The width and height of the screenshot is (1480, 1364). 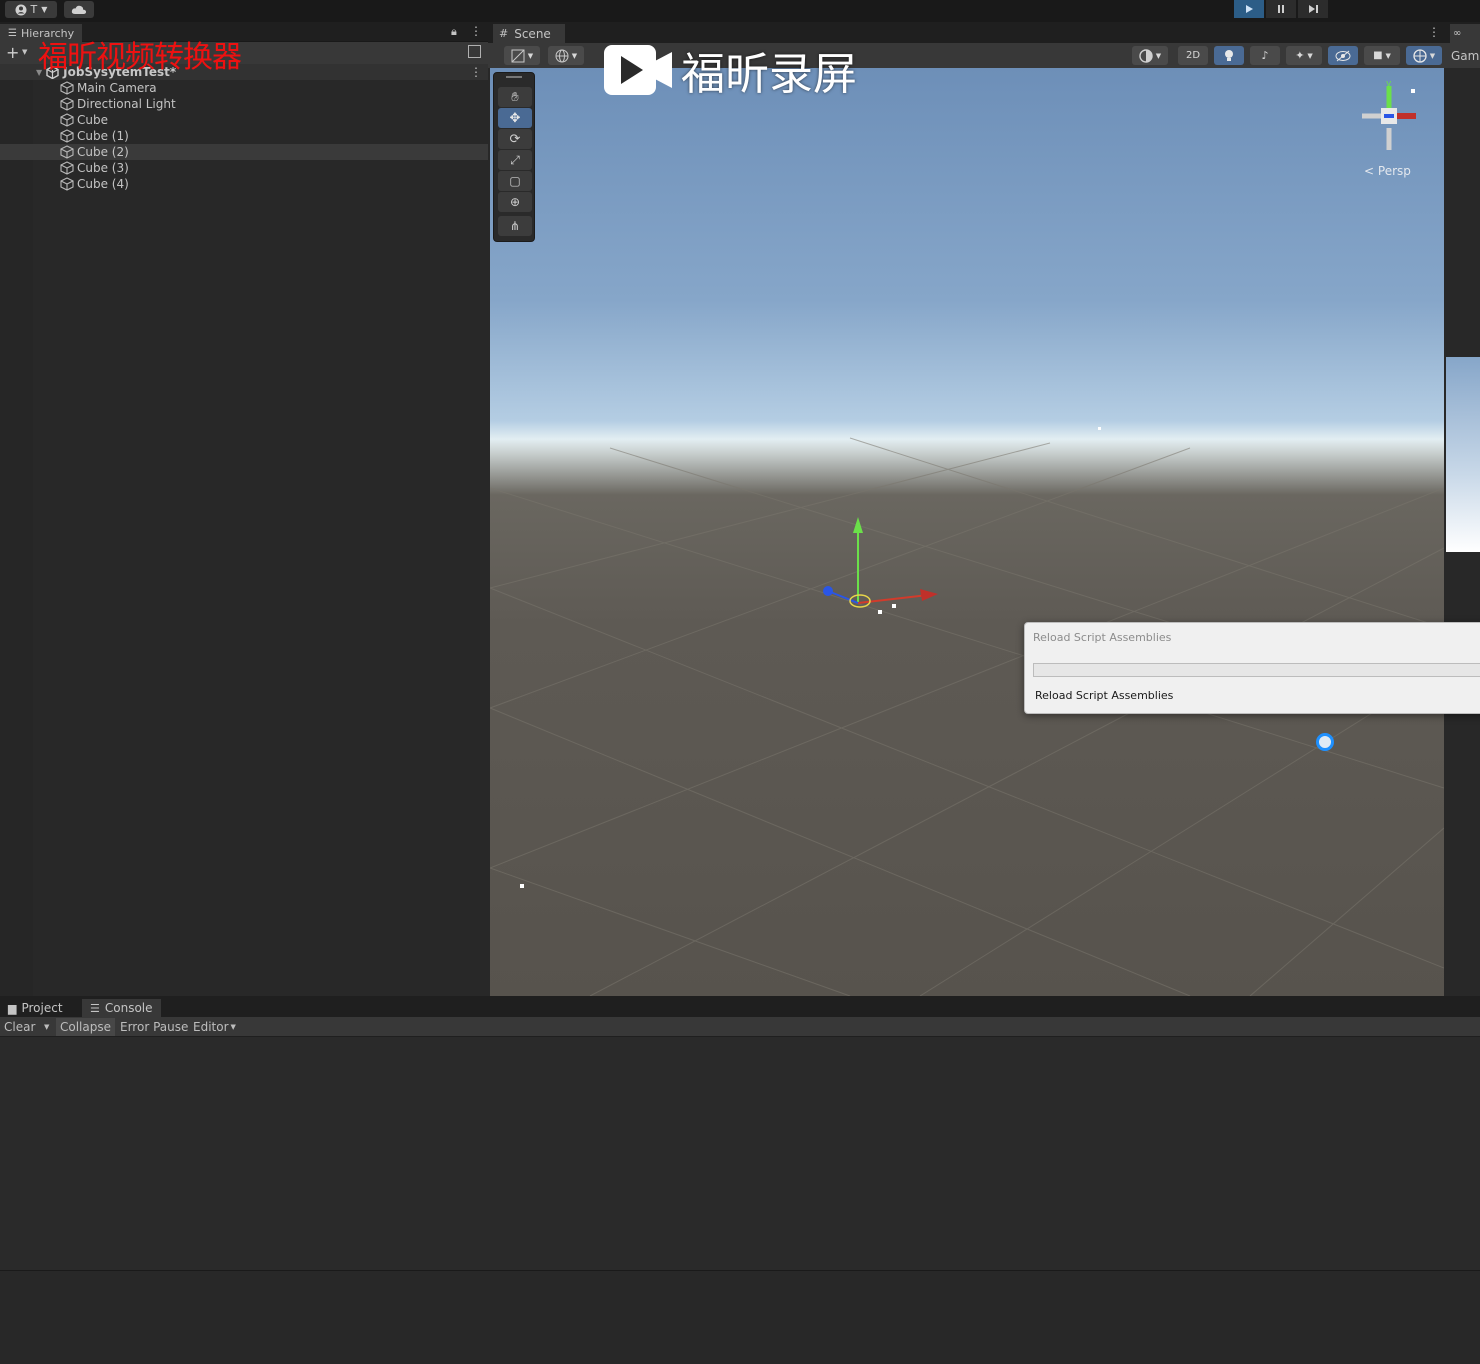 I want to click on rect-tool-button: ▢, so click(x=515, y=181).